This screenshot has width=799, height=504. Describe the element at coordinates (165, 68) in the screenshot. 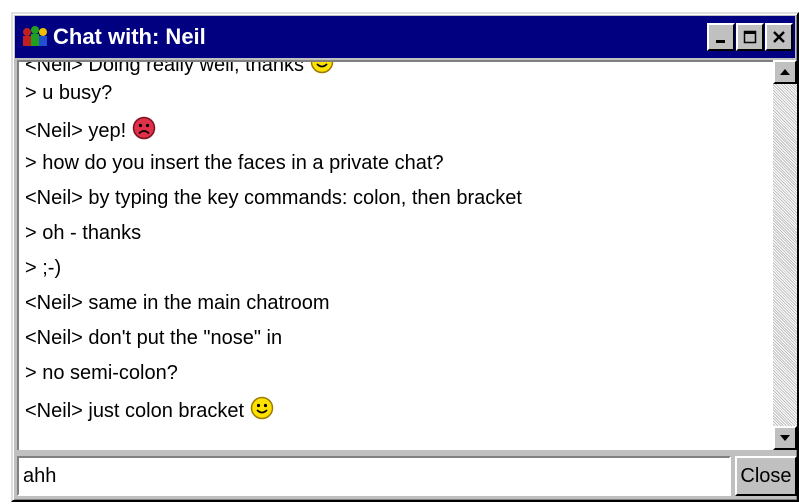

I see `message-text: <Neil> Doing really well, thanks` at that location.